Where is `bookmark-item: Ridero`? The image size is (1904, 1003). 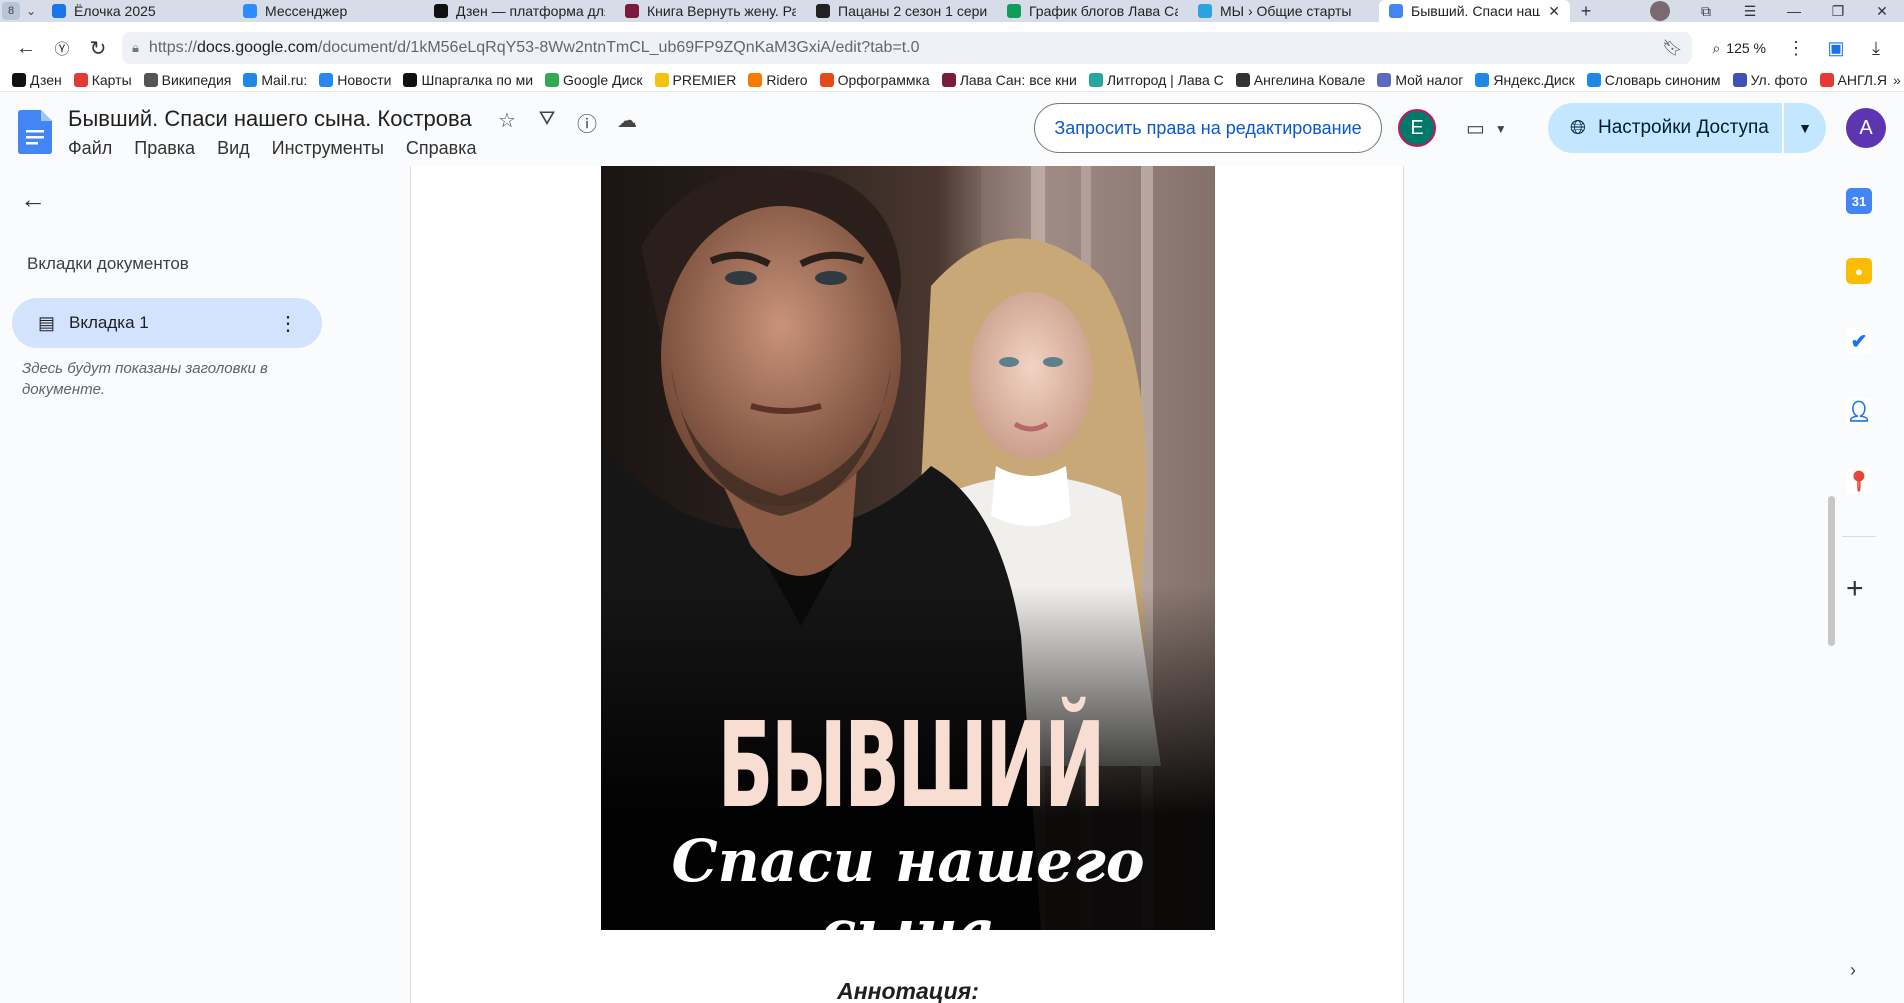 bookmark-item: Ridero is located at coordinates (777, 80).